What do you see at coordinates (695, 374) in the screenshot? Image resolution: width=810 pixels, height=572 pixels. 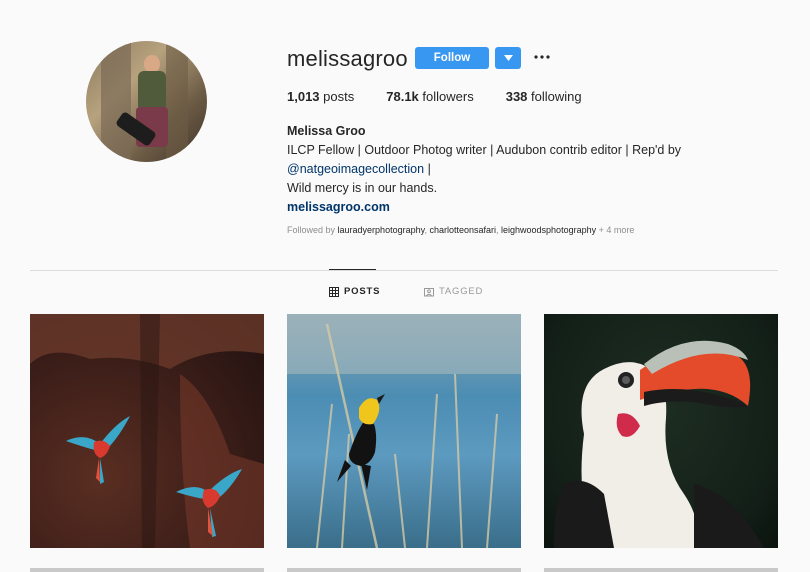 I see `hornbill-bill` at bounding box center [695, 374].